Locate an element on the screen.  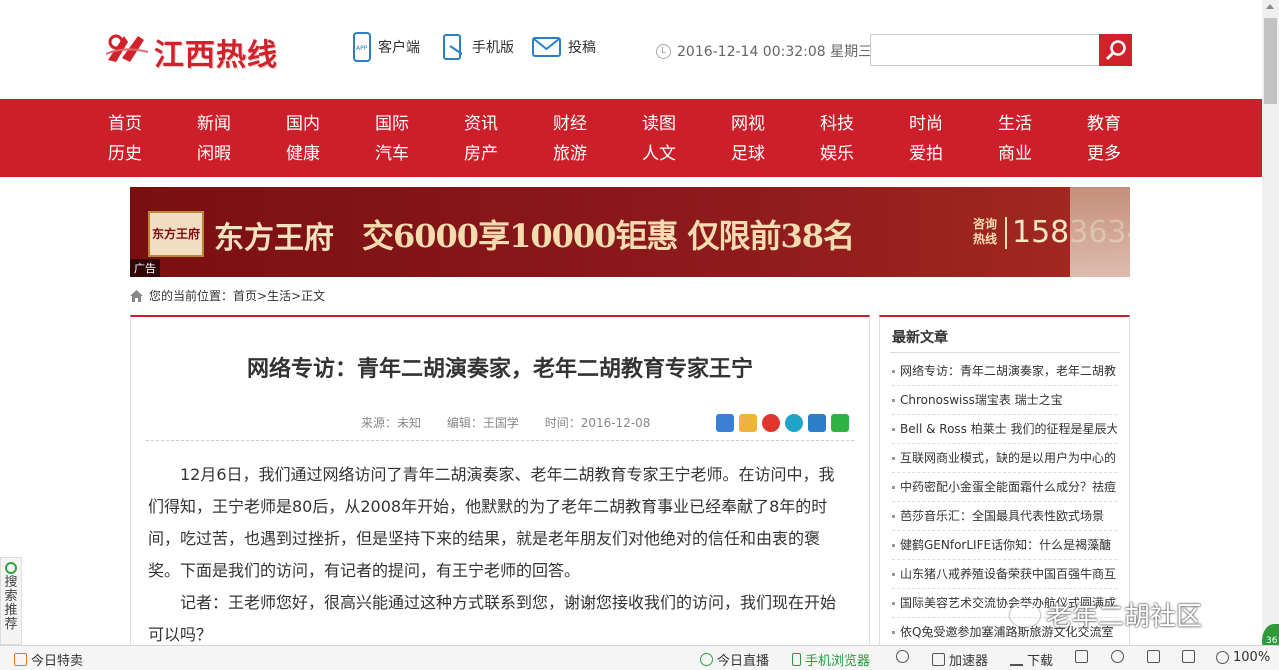
ad-seal-logo: 东方王府 is located at coordinates (176, 234).